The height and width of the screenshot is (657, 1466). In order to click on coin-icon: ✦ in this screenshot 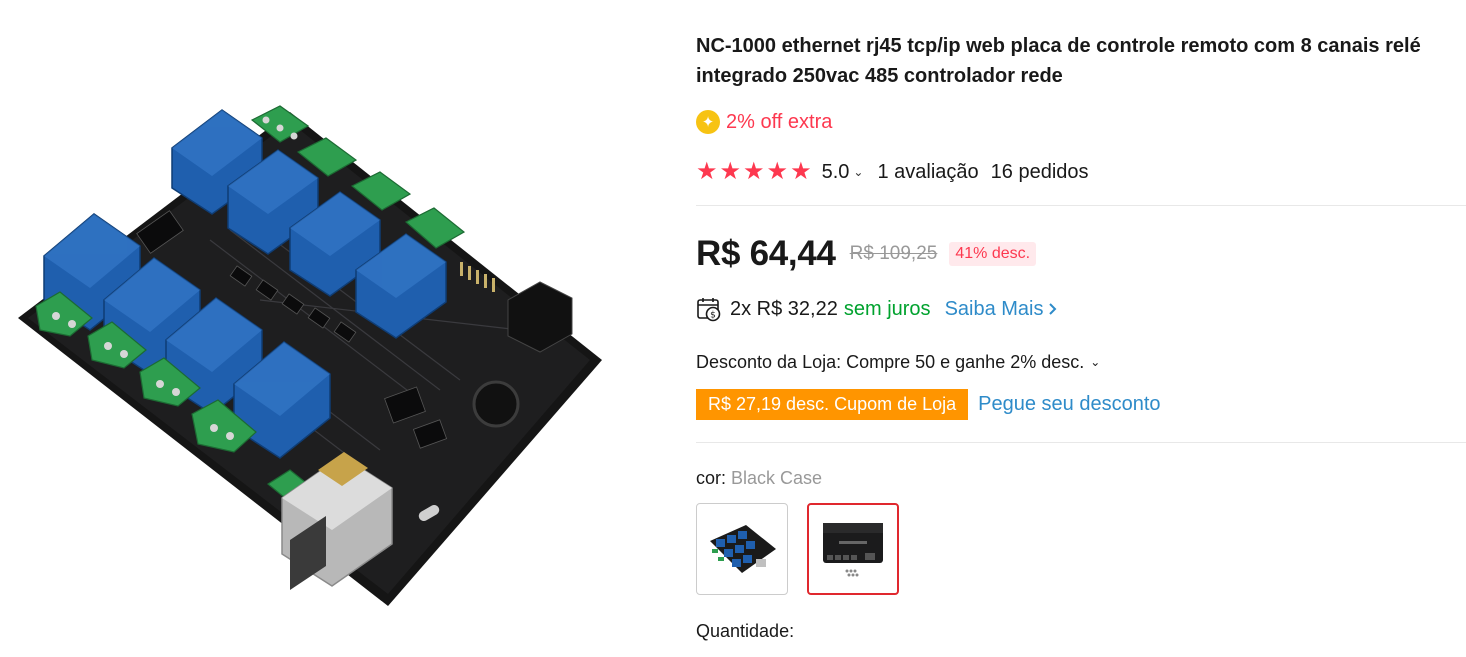, I will do `click(708, 122)`.